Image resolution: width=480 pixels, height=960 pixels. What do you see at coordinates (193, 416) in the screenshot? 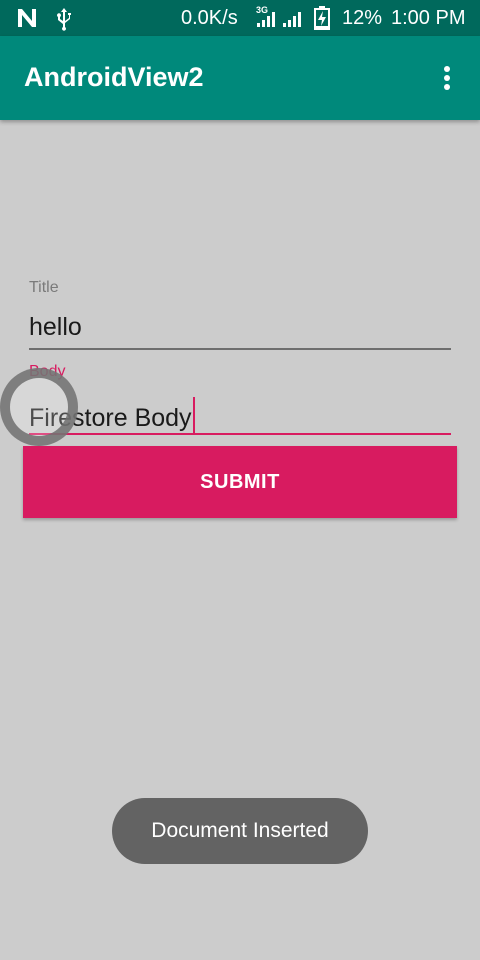
I see `text-cursor` at bounding box center [193, 416].